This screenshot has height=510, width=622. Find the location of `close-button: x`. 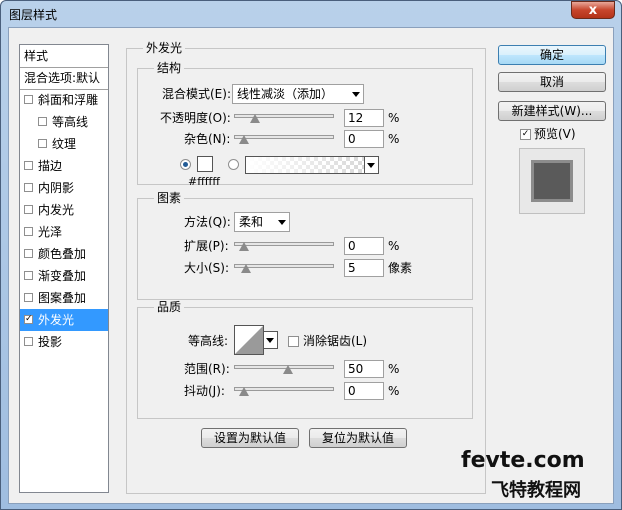

close-button: x is located at coordinates (593, 10).